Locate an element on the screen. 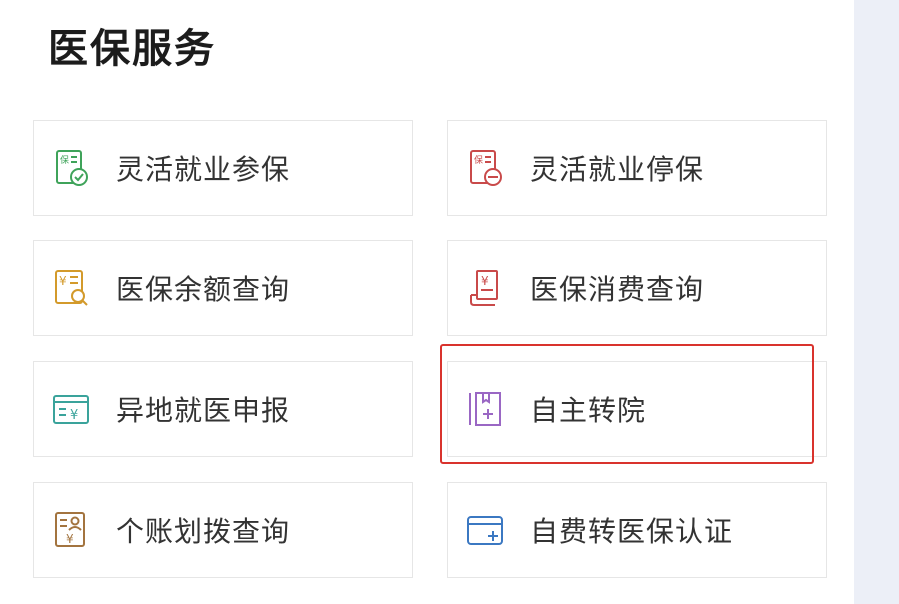 This screenshot has height=604, width=899. insurance-stop-icon: 保 is located at coordinates (485, 168).